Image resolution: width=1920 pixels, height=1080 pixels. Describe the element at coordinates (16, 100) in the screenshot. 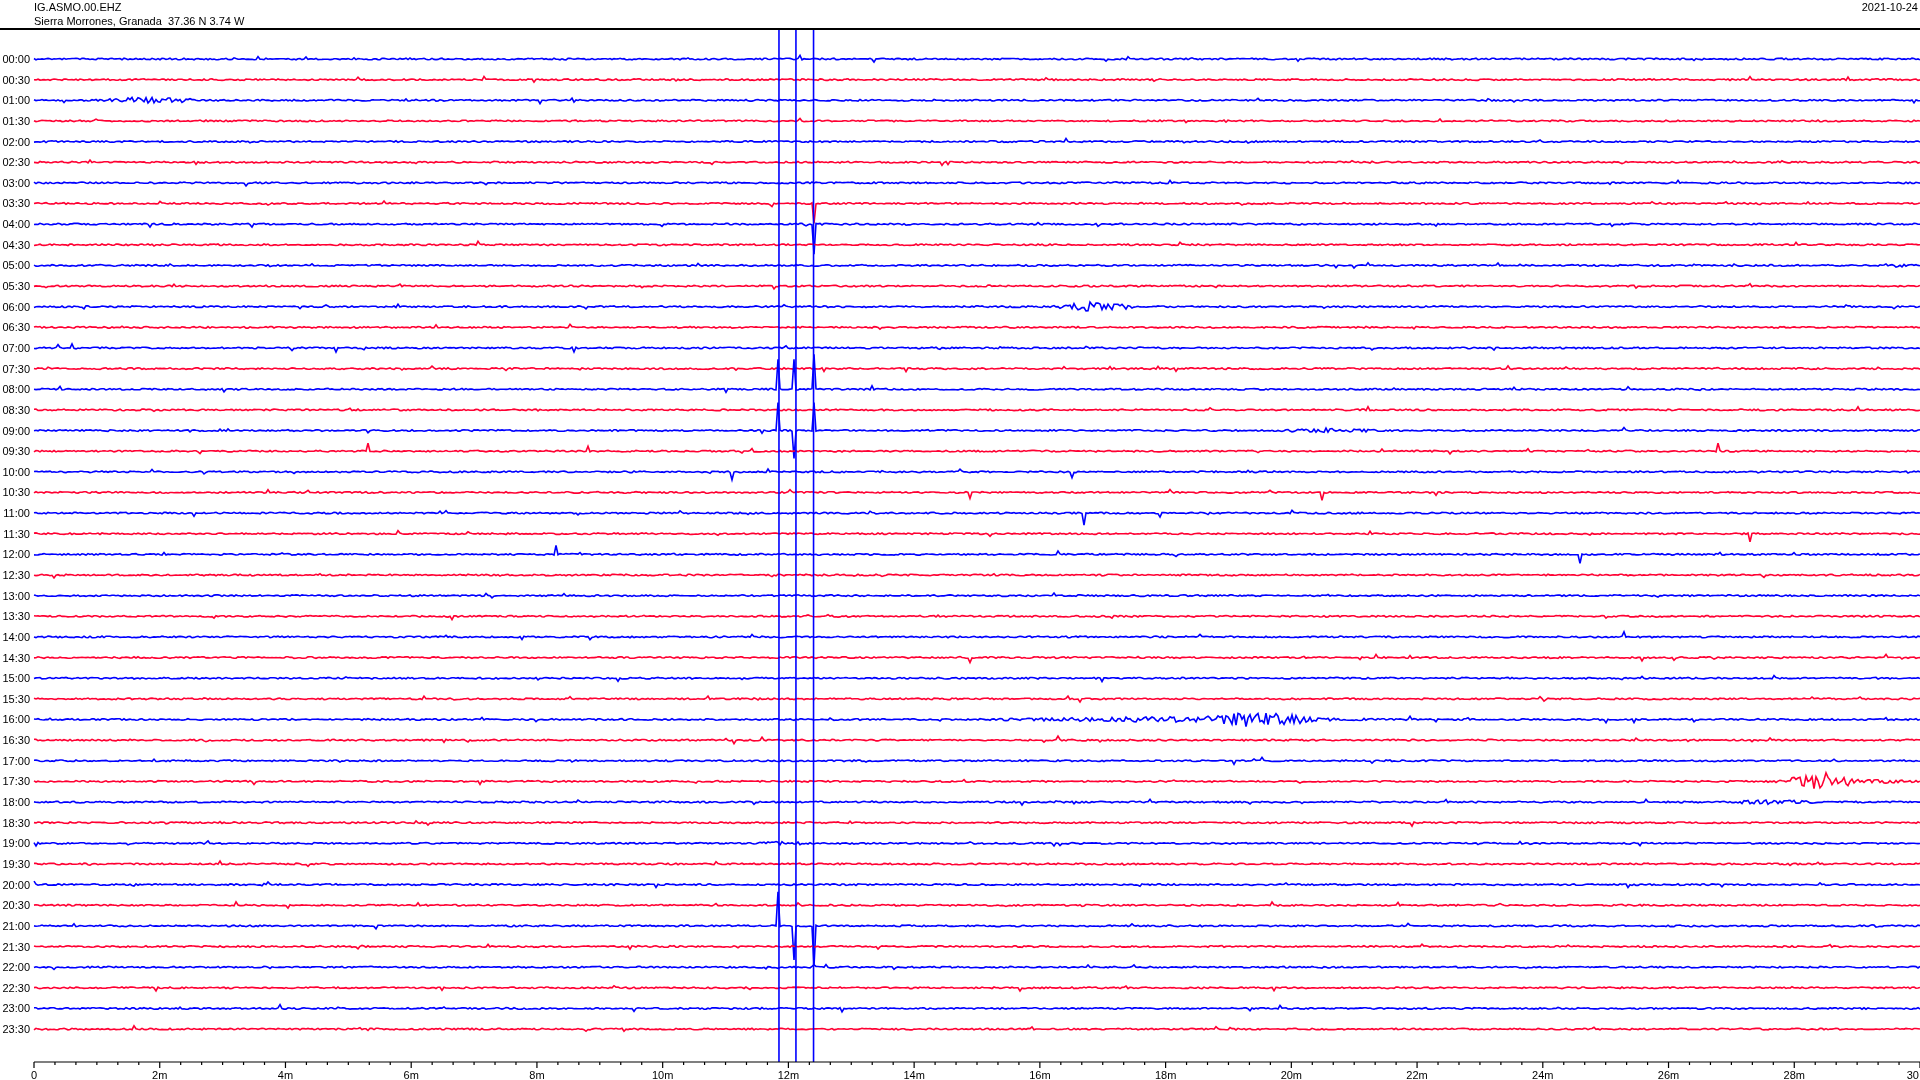

I see `hour-label: 01:00` at that location.